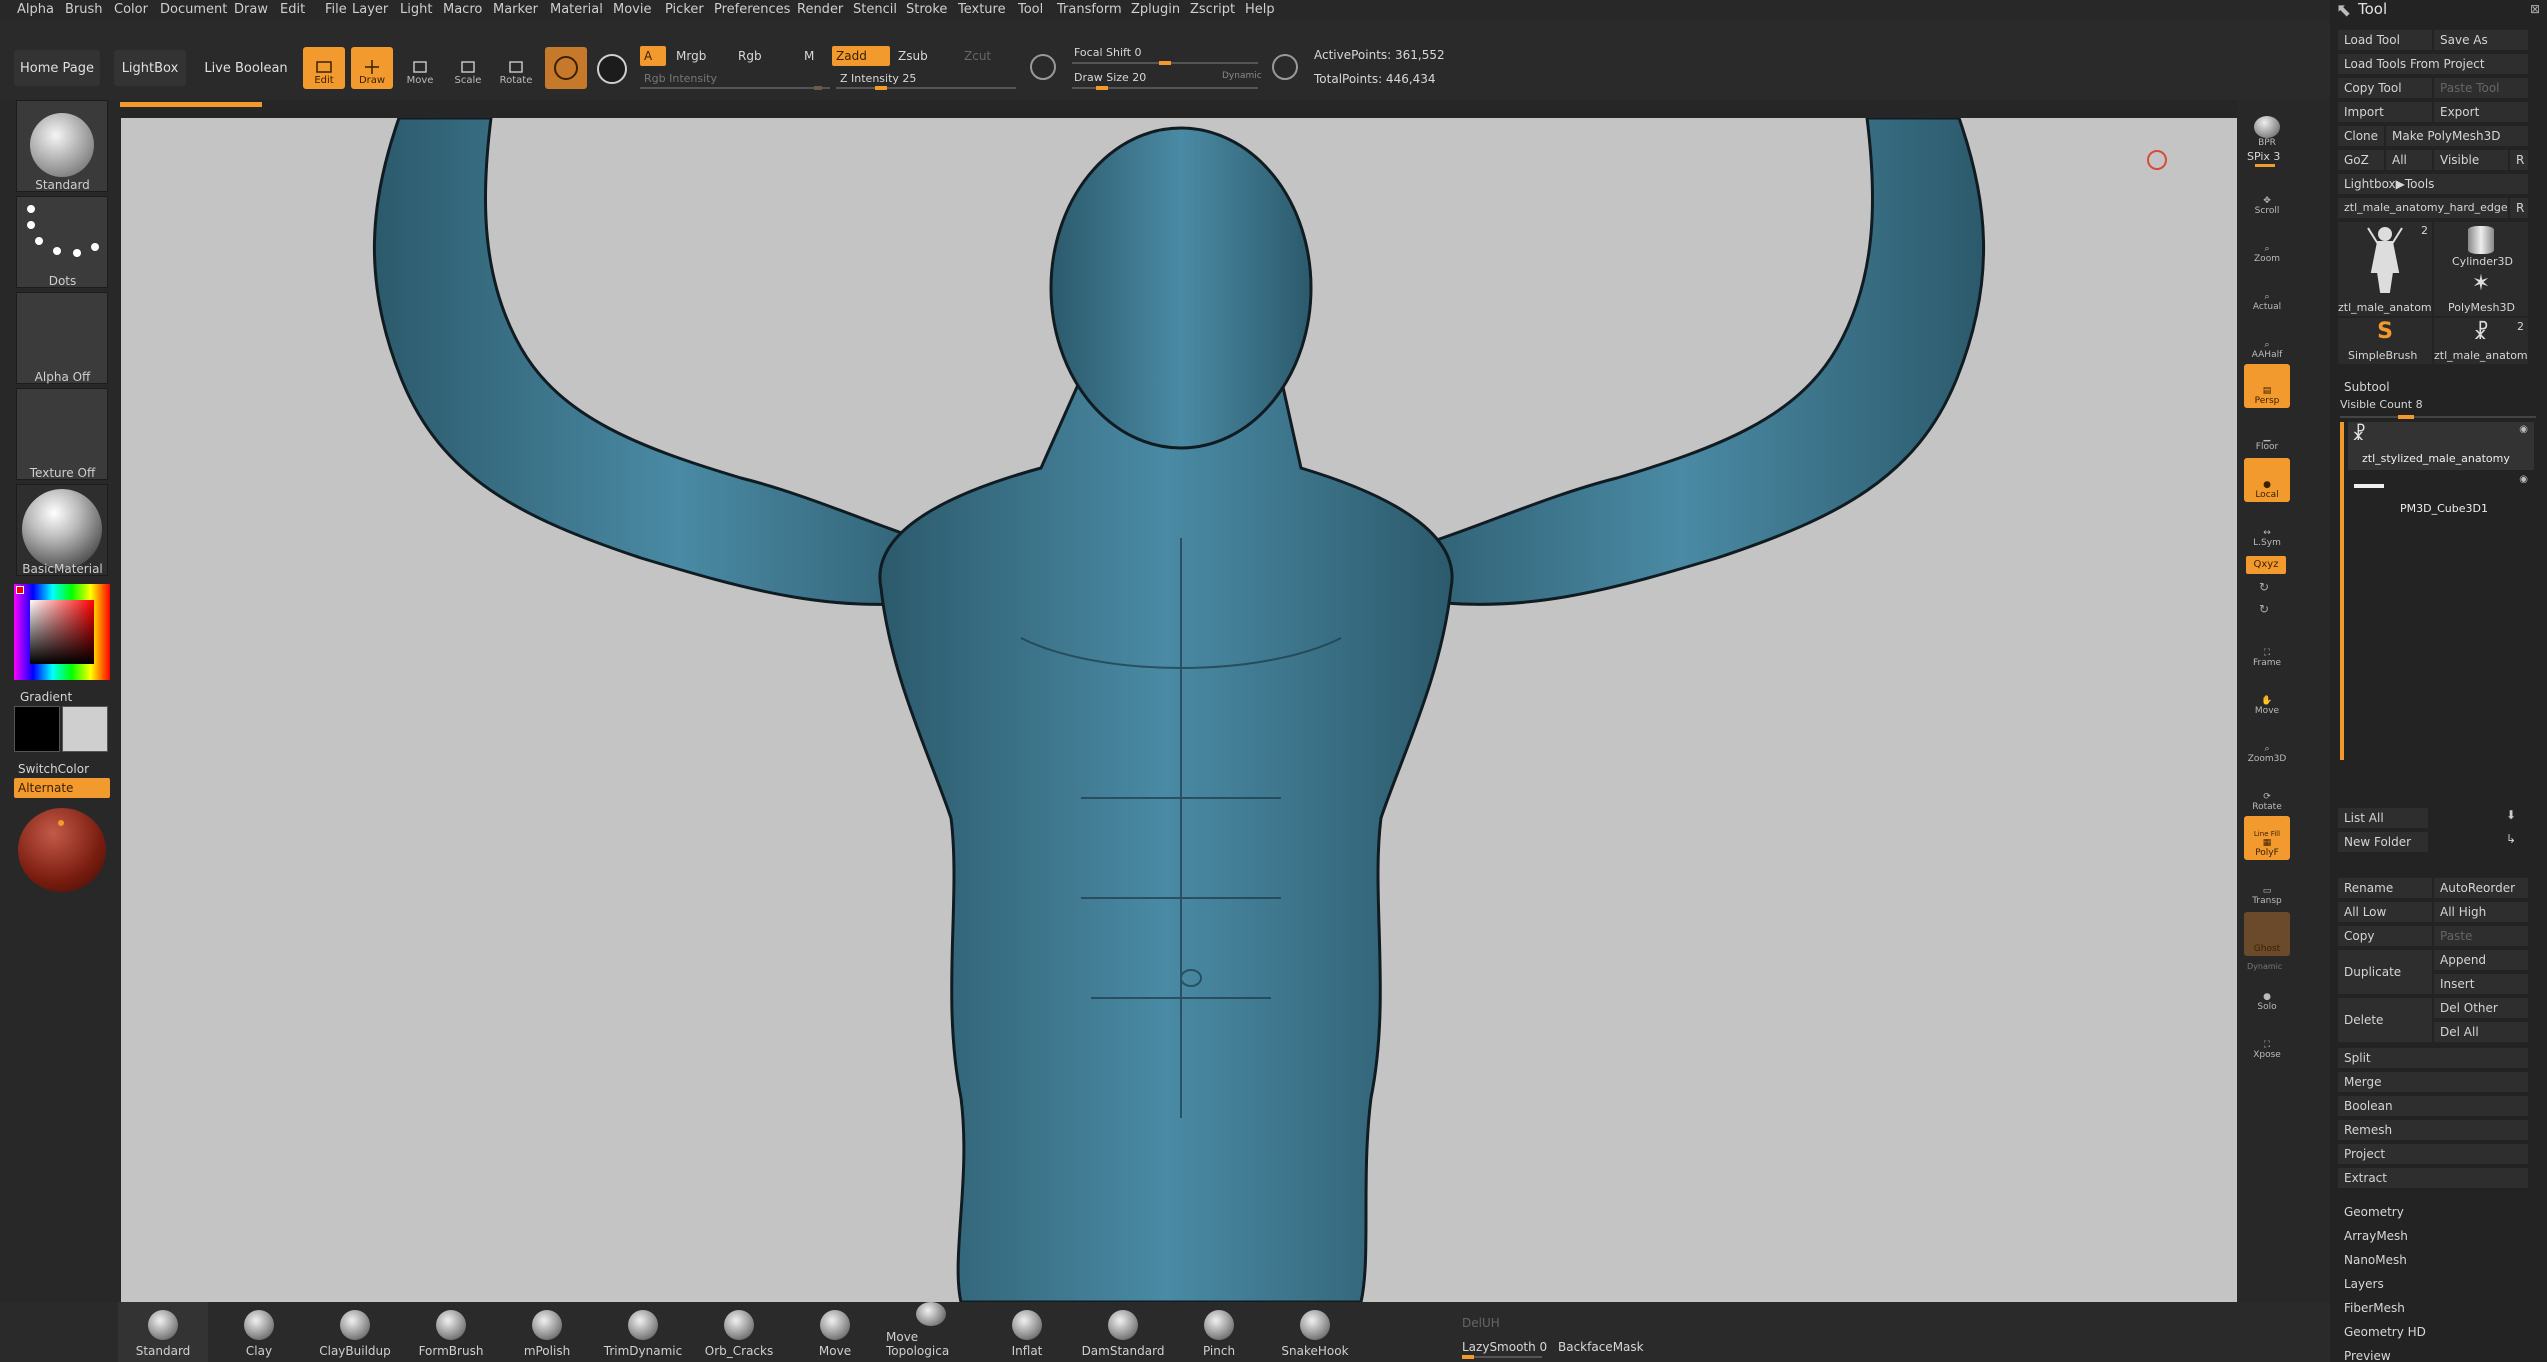 The image size is (2547, 1362). What do you see at coordinates (684, 9) in the screenshot?
I see `menu-picker: Picker` at bounding box center [684, 9].